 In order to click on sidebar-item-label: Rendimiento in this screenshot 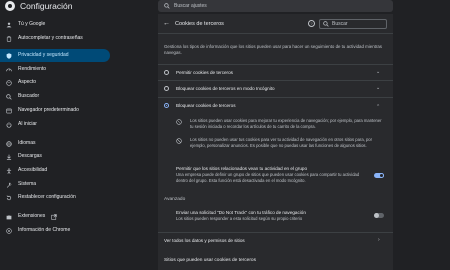, I will do `click(32, 68)`.